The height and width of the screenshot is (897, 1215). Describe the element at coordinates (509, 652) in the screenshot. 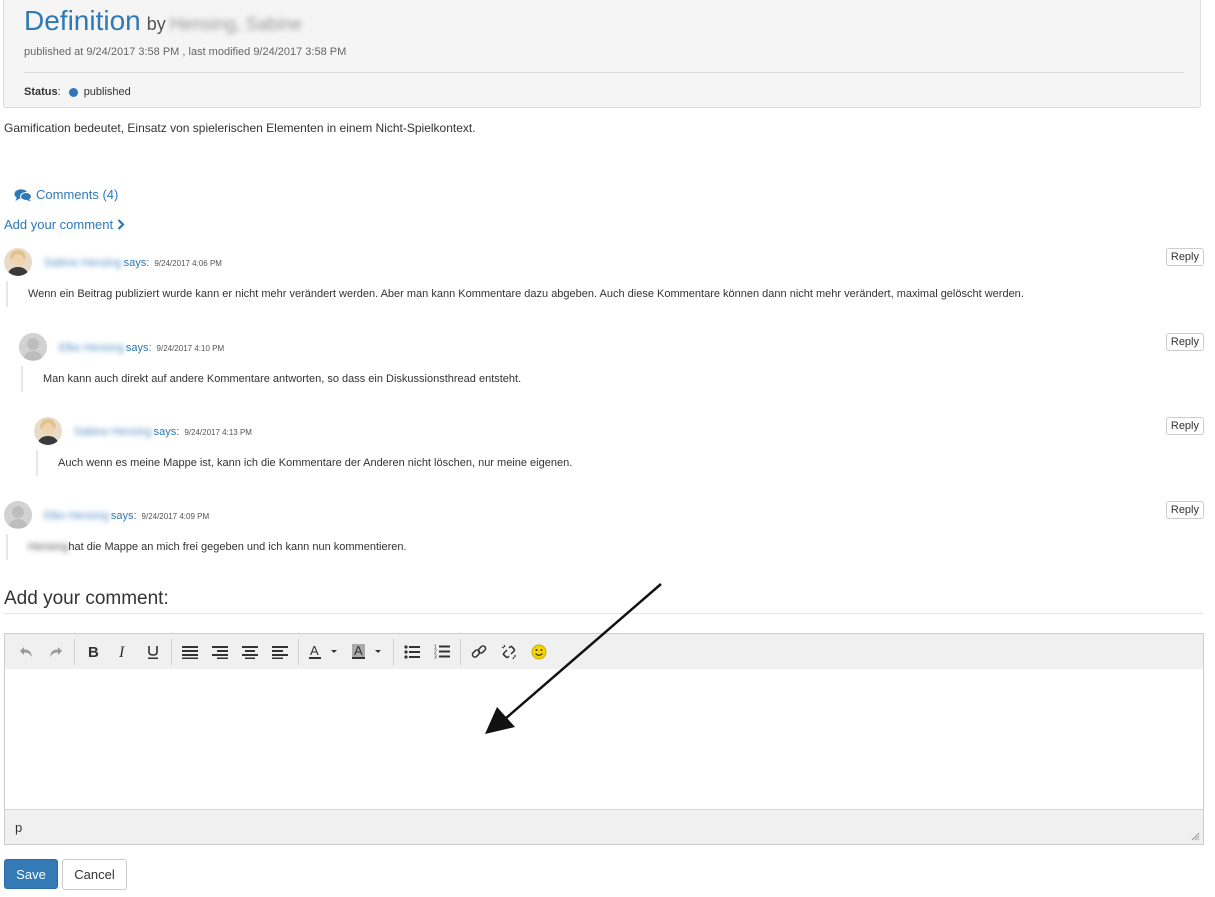

I see `unlink-icon` at that location.